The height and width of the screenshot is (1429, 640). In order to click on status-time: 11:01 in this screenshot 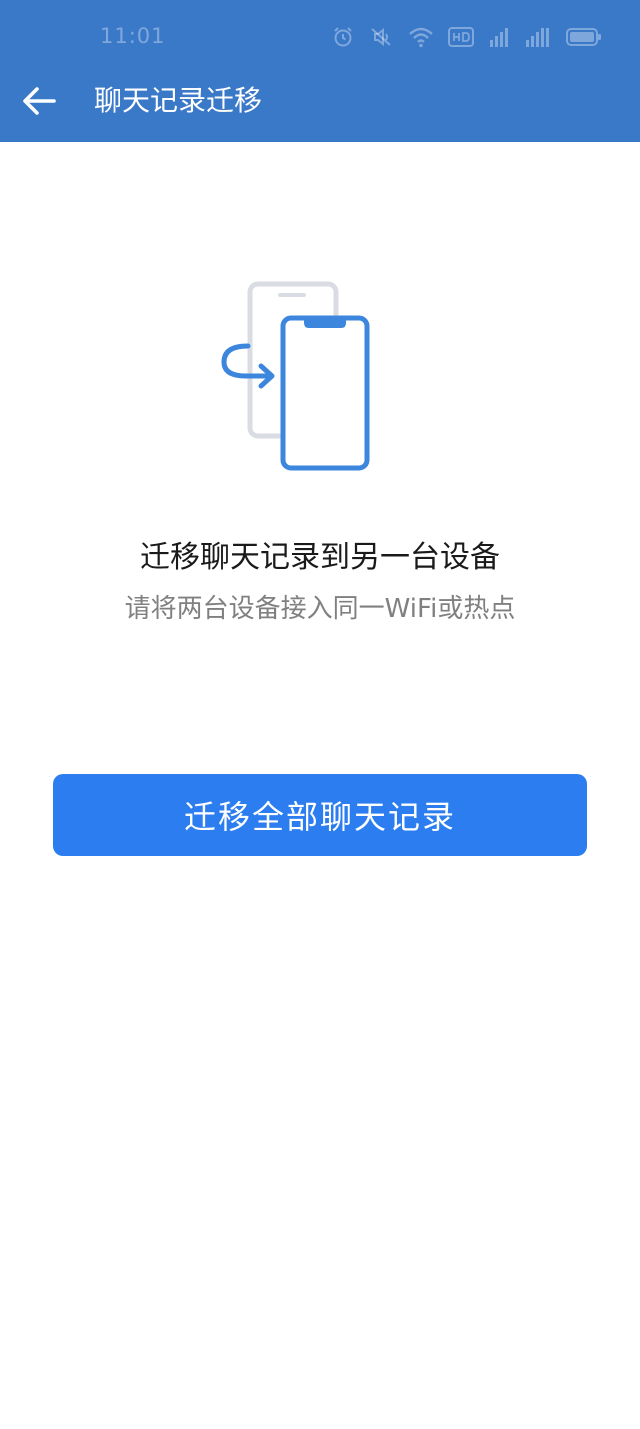, I will do `click(133, 36)`.